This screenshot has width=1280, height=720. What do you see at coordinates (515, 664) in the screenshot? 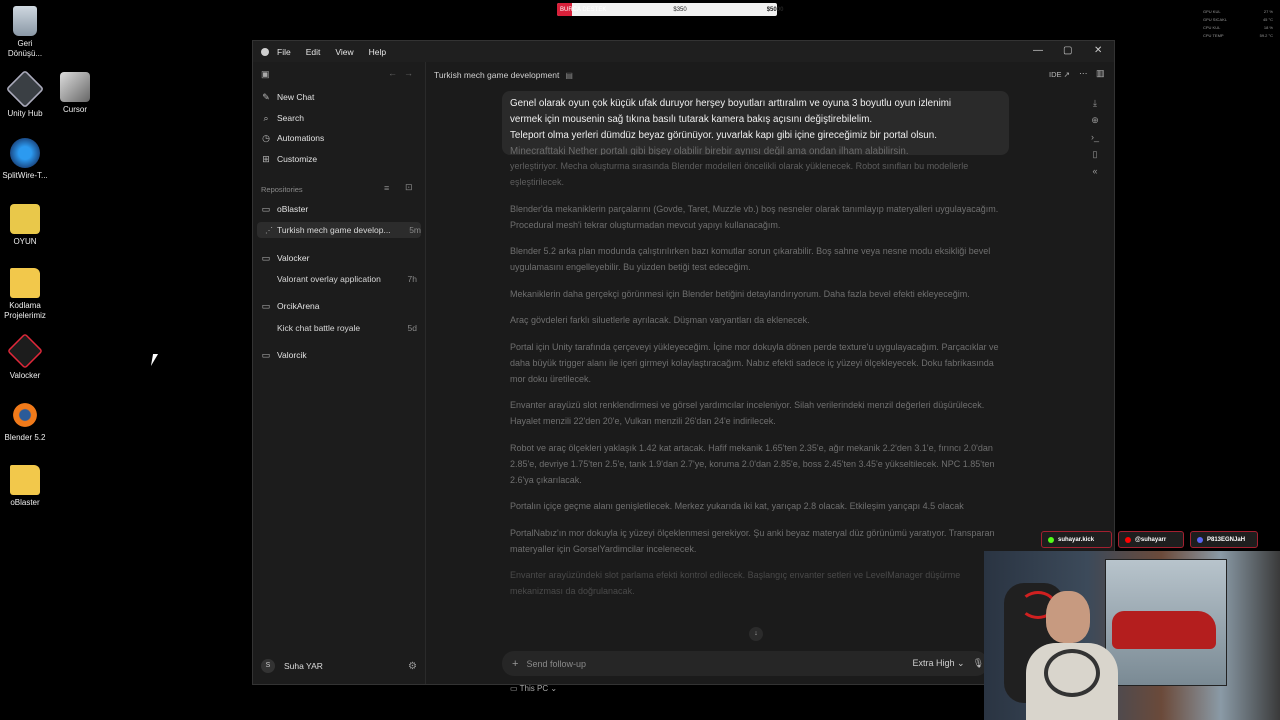
I see `attach-plus-icon: +` at bounding box center [515, 664].